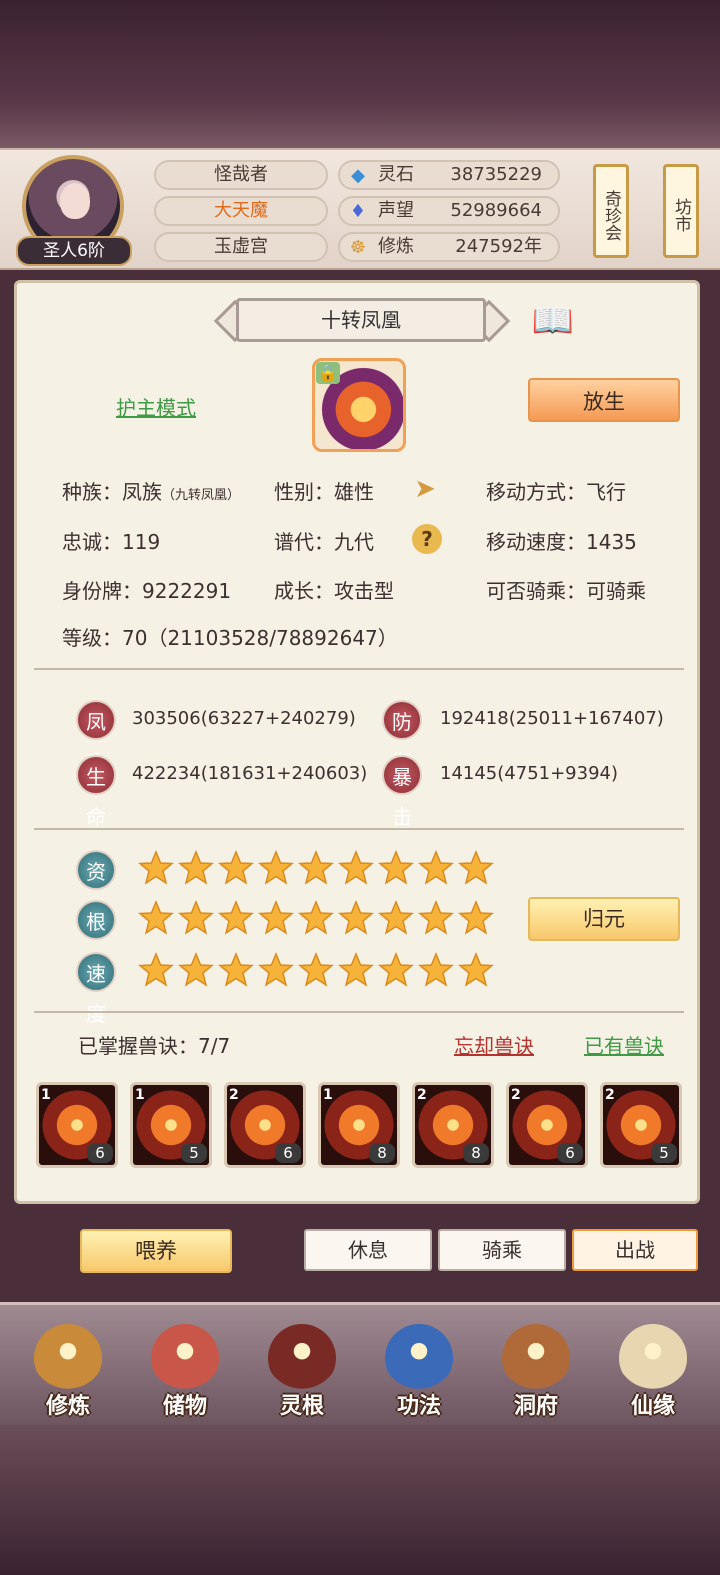 The height and width of the screenshot is (1575, 720). What do you see at coordinates (604, 919) in the screenshot?
I see `restore-button: 归元` at bounding box center [604, 919].